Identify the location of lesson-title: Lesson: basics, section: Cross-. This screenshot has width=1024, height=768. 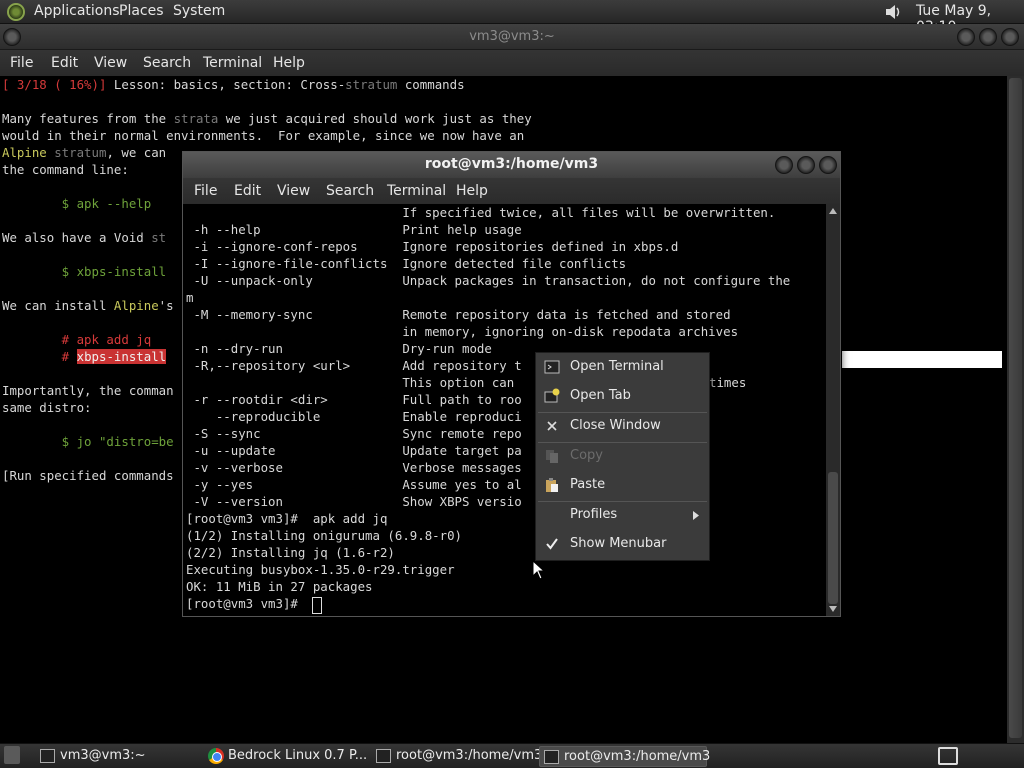
(229, 84).